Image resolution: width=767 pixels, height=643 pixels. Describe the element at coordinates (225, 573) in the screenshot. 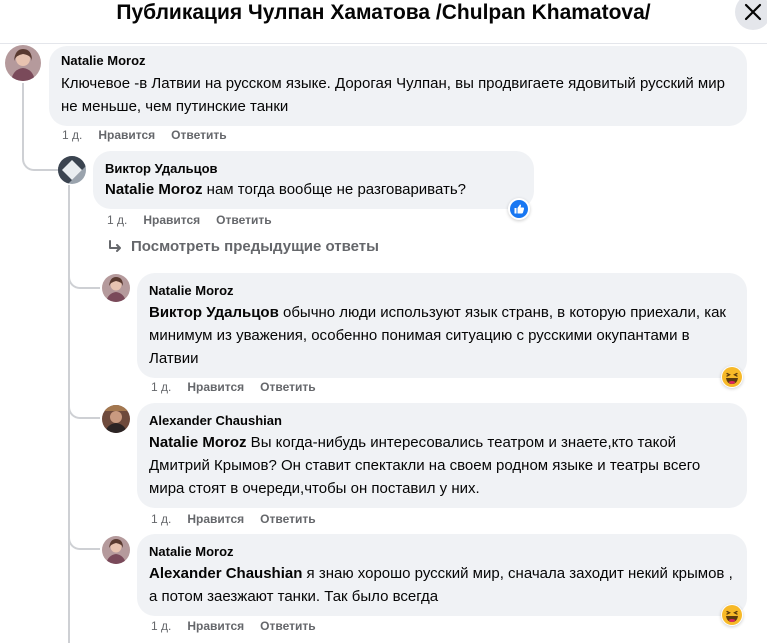

I see `mention-link: Alexander Chaushian` at that location.